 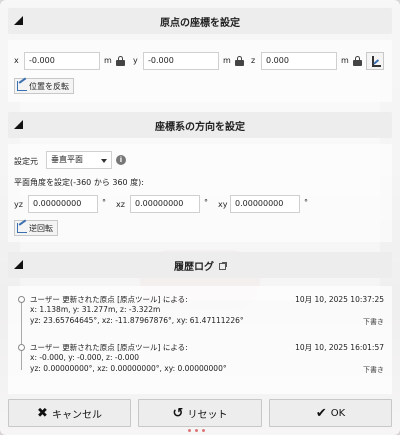 I want to click on flip-icon, so click(x=22, y=86).